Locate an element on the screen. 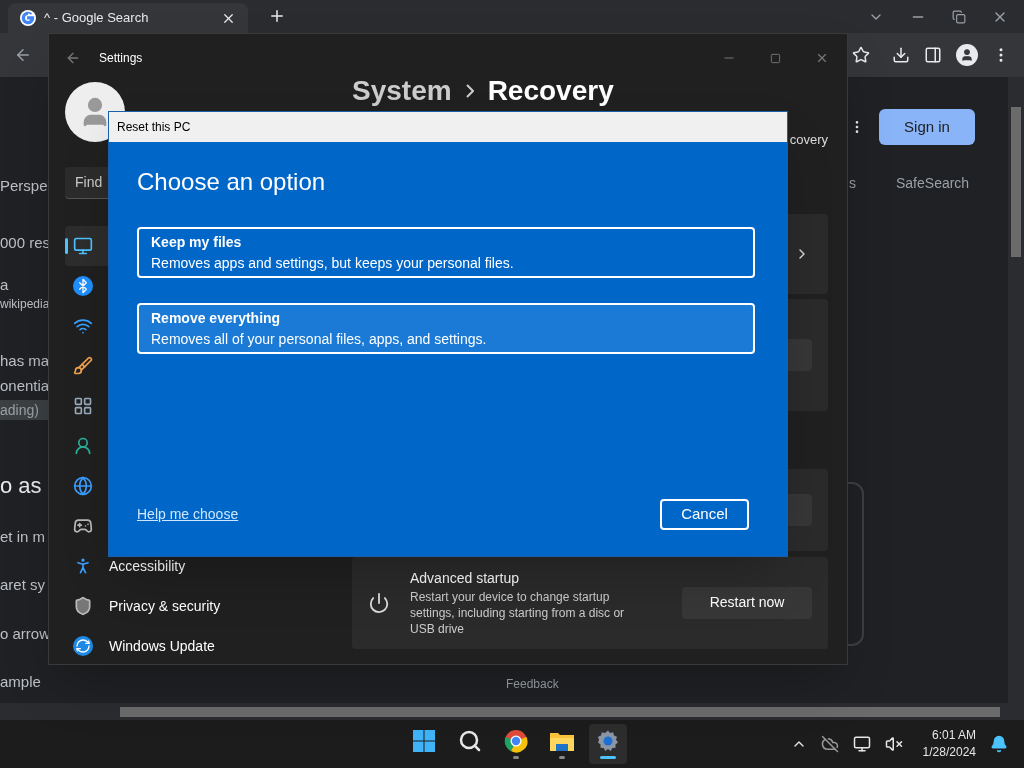  card-description: Restart your device to change startup settings, including starting from a disc or USB drive is located at coordinates (518, 613).